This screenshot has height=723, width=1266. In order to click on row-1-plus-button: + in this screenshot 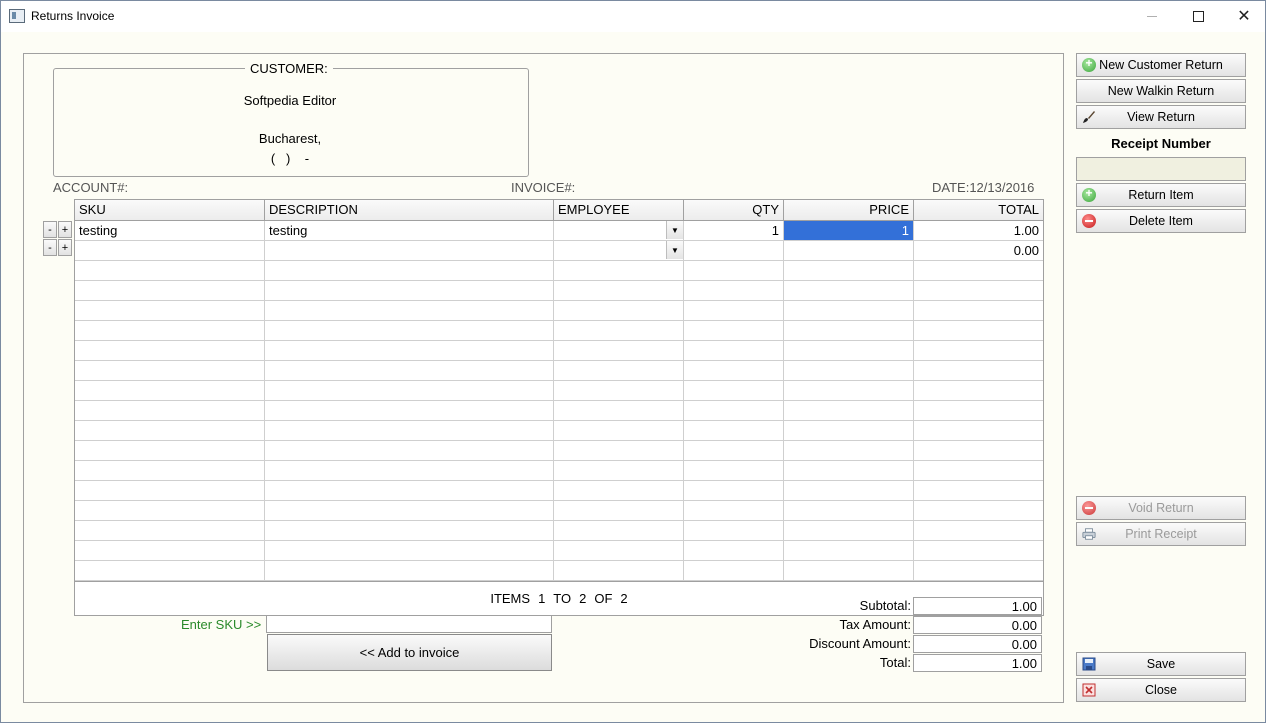, I will do `click(65, 229)`.